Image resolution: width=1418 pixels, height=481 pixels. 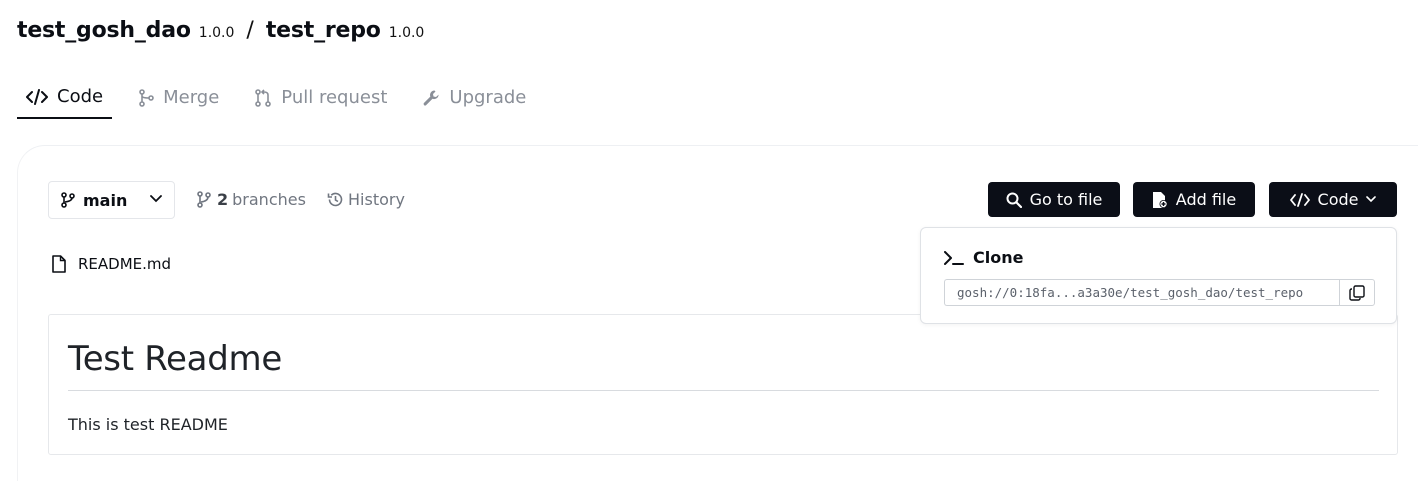 I want to click on repo-tabs: Code Merge Pull request Upgrade, so click(x=284, y=98).